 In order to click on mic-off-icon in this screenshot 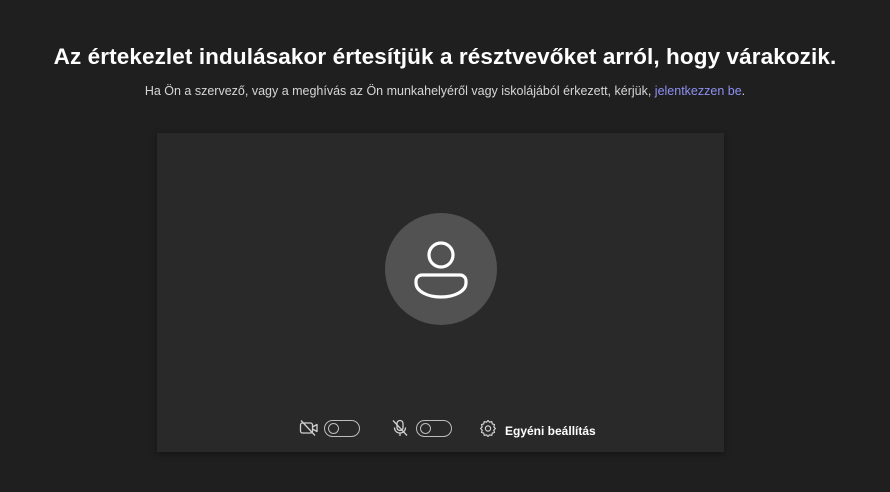, I will do `click(400, 428)`.